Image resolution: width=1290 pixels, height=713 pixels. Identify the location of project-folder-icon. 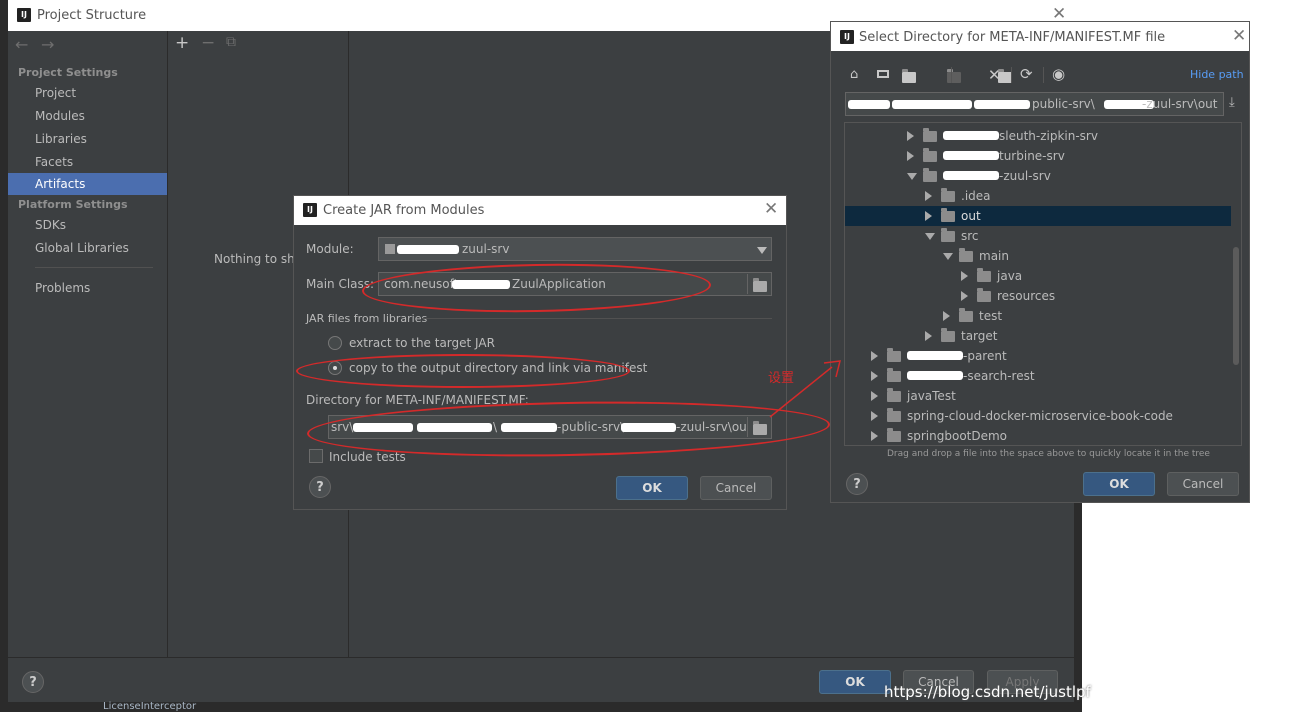
(909, 76).